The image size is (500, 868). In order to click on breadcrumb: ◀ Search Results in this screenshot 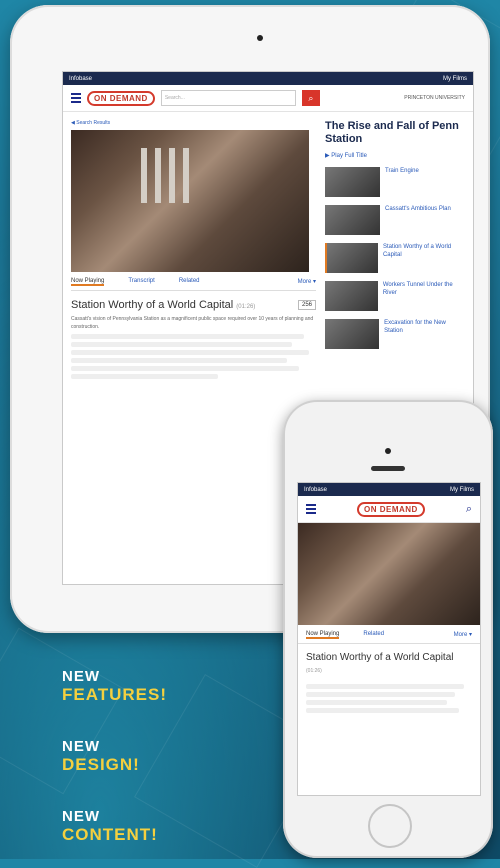, I will do `click(193, 123)`.